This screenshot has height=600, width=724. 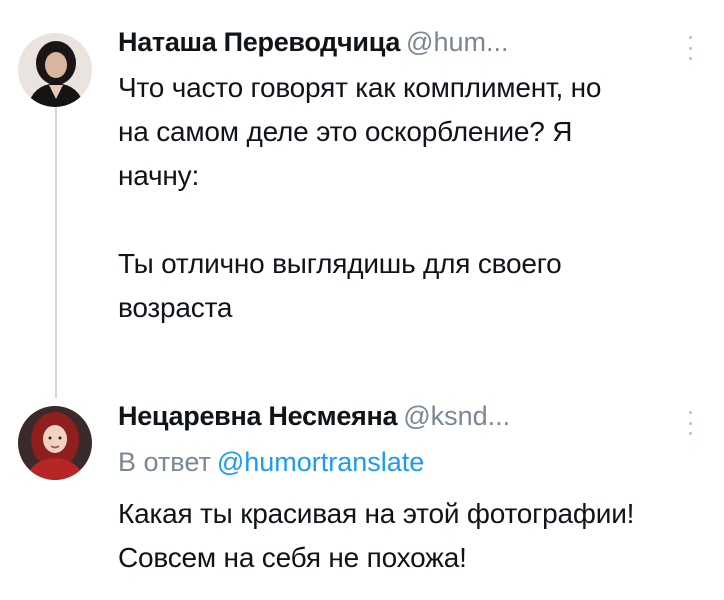 I want to click on author-name: Нецаревна Несмеяна, so click(x=258, y=416).